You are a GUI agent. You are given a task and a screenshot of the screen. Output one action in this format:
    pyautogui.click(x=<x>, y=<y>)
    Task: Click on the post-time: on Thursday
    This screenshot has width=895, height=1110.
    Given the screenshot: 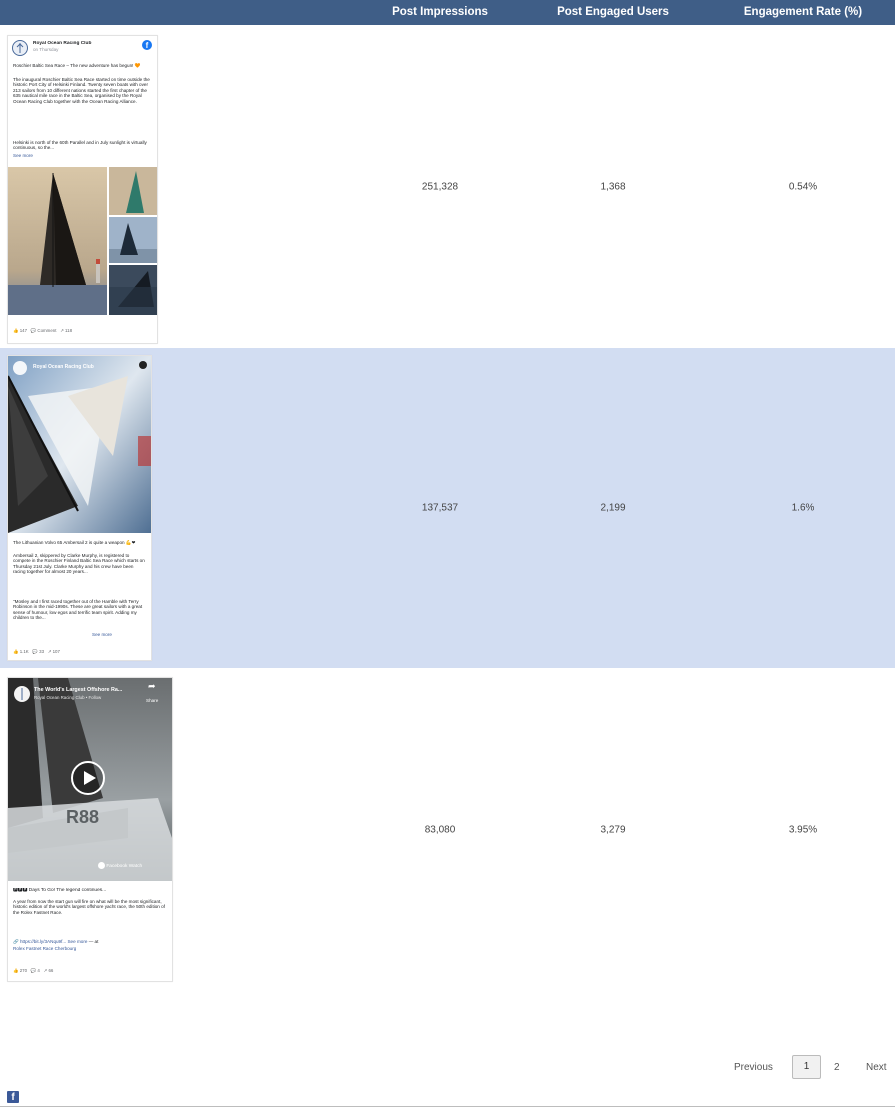 What is the action you would take?
    pyautogui.click(x=46, y=49)
    